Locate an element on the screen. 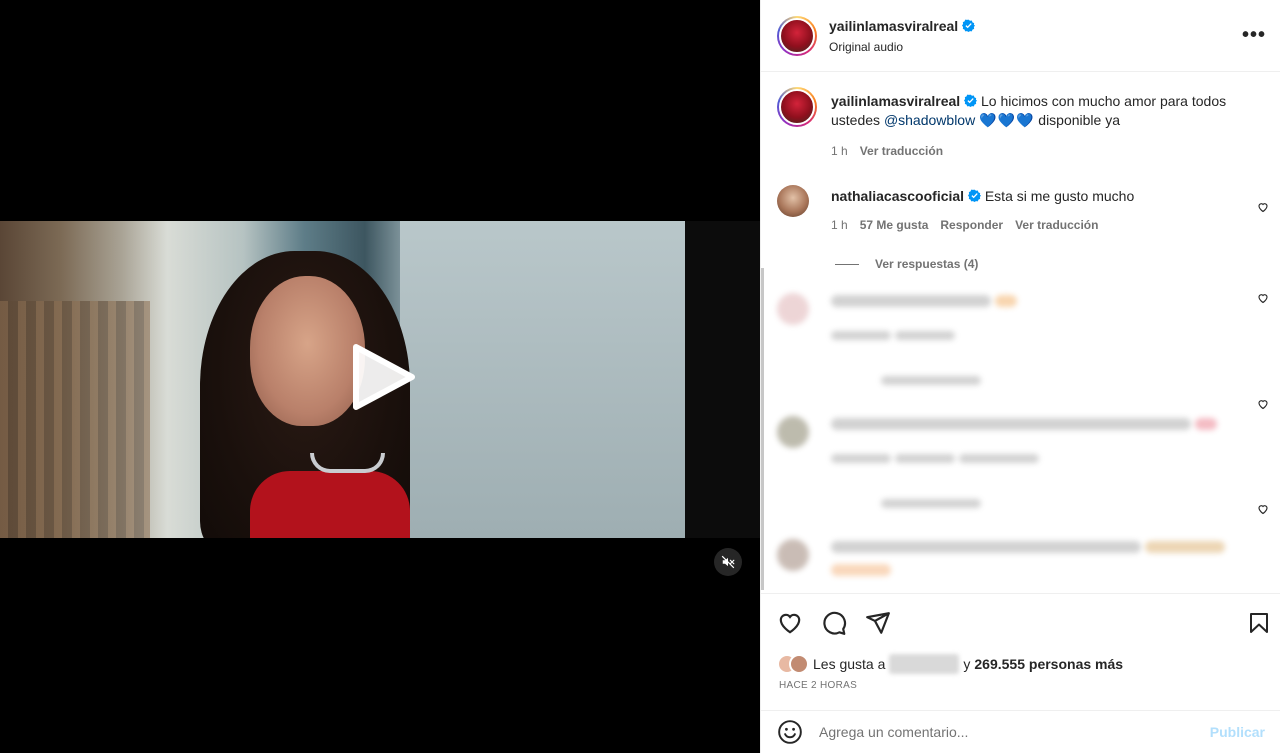 This screenshot has width=1280, height=753. comments-scrollbar is located at coordinates (762, 429).